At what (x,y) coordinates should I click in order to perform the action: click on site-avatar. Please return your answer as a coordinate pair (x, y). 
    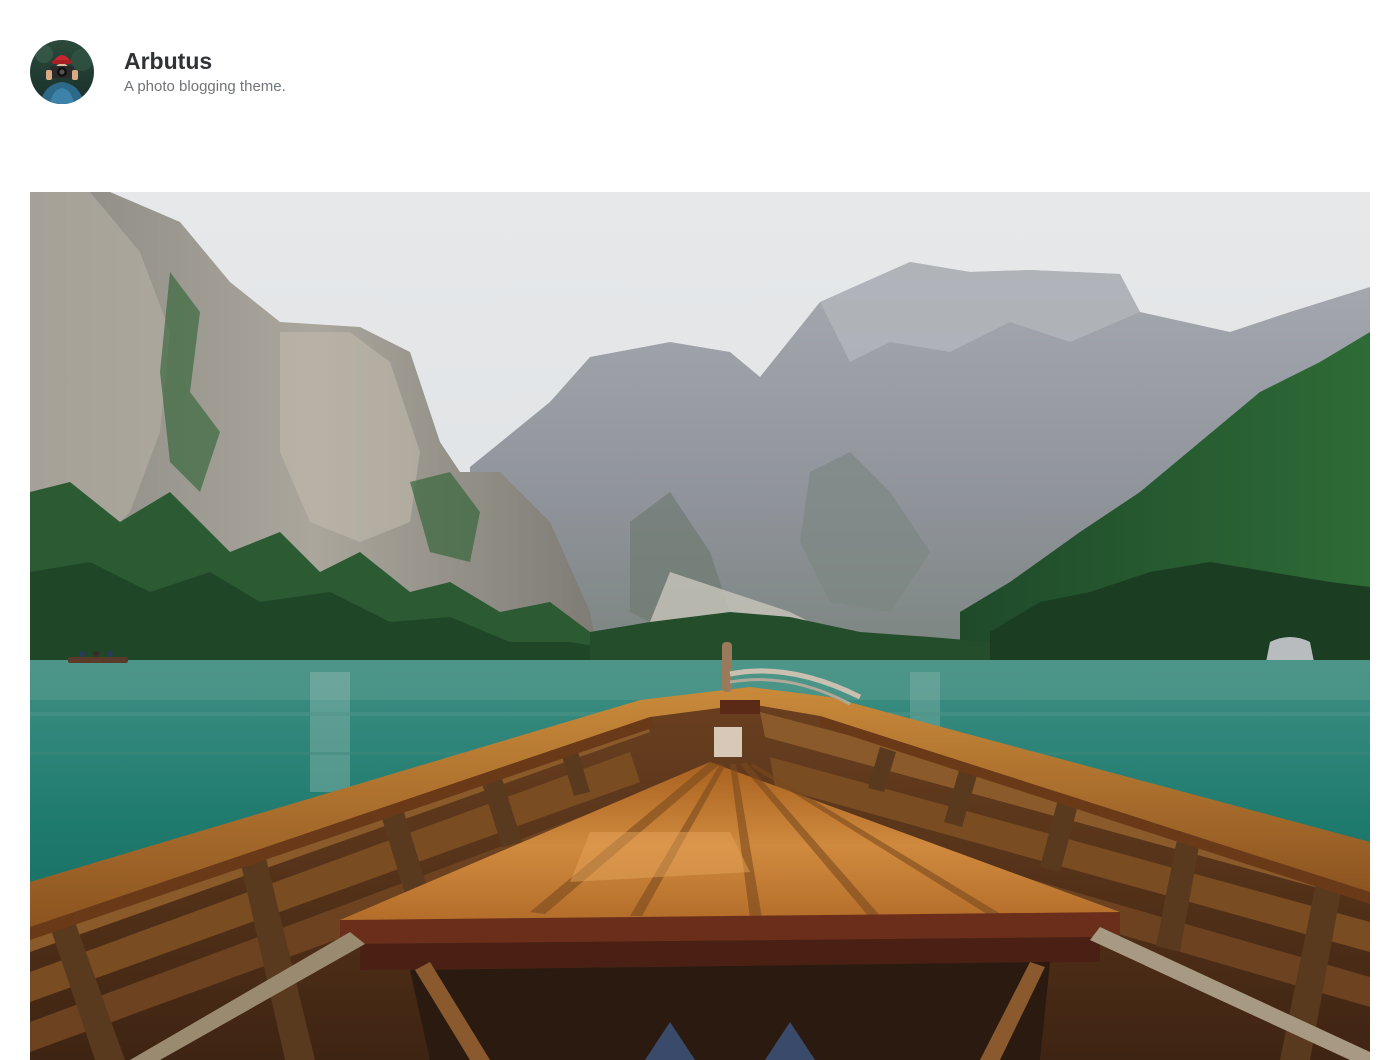
    Looking at the image, I should click on (62, 72).